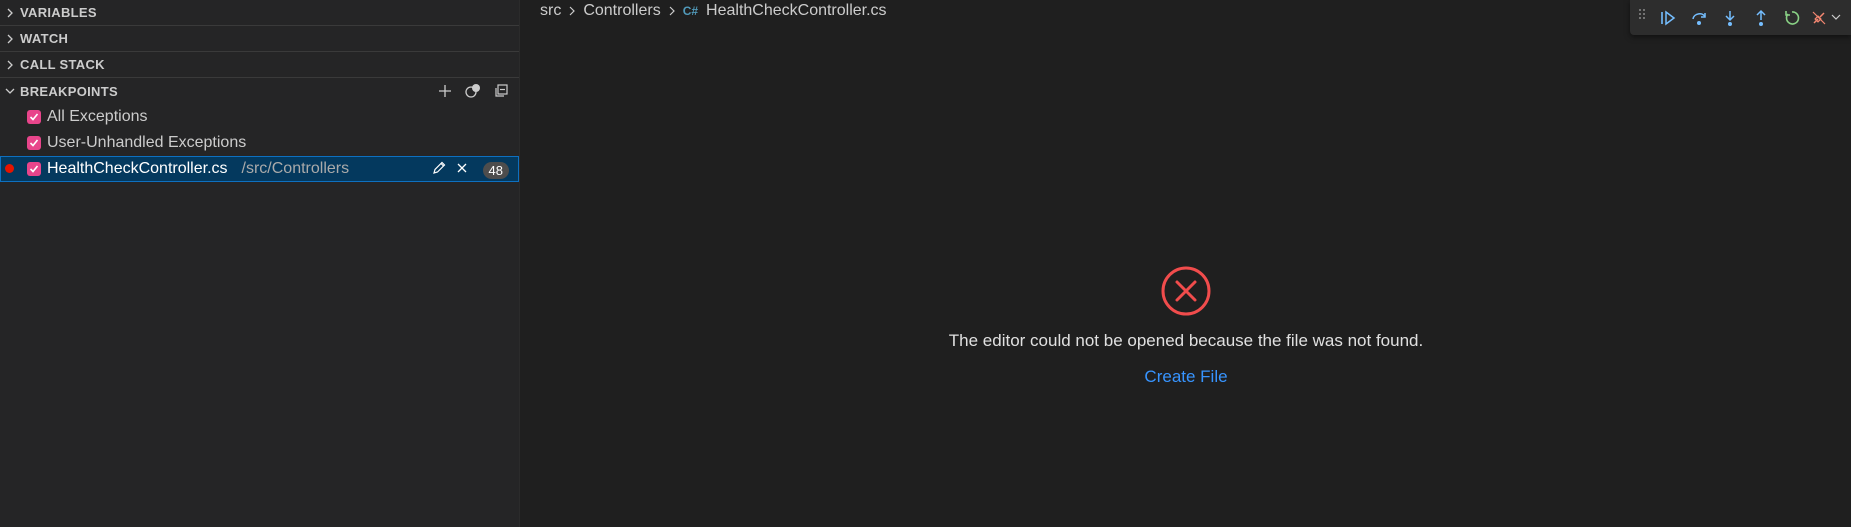  I want to click on breakpoint-item: User-Unhandled Exceptions, so click(259, 143).